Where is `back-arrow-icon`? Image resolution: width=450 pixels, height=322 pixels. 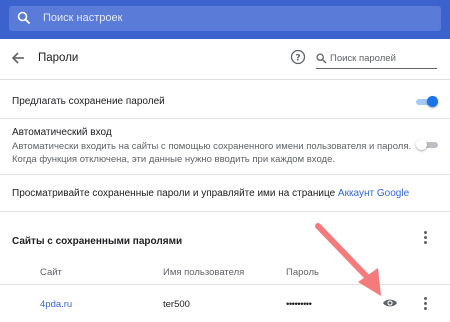
back-arrow-icon is located at coordinates (18, 60).